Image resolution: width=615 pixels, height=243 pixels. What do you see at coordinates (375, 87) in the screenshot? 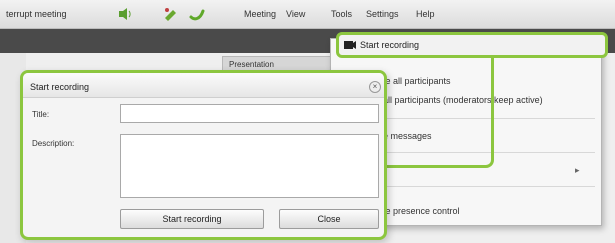
I see `close-icon: ×` at bounding box center [375, 87].